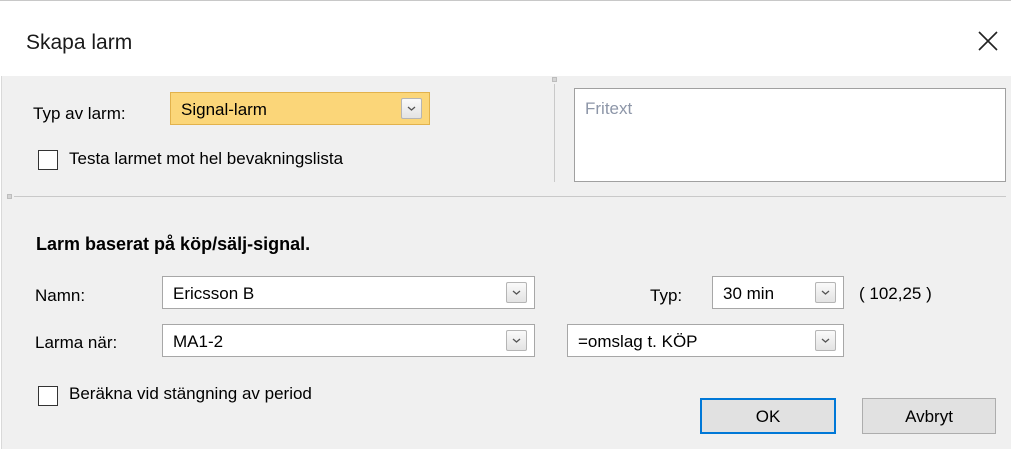 This screenshot has width=1011, height=449. Describe the element at coordinates (173, 244) in the screenshot. I see `section-title: Larm baserat på köp/sälj-signal.` at that location.